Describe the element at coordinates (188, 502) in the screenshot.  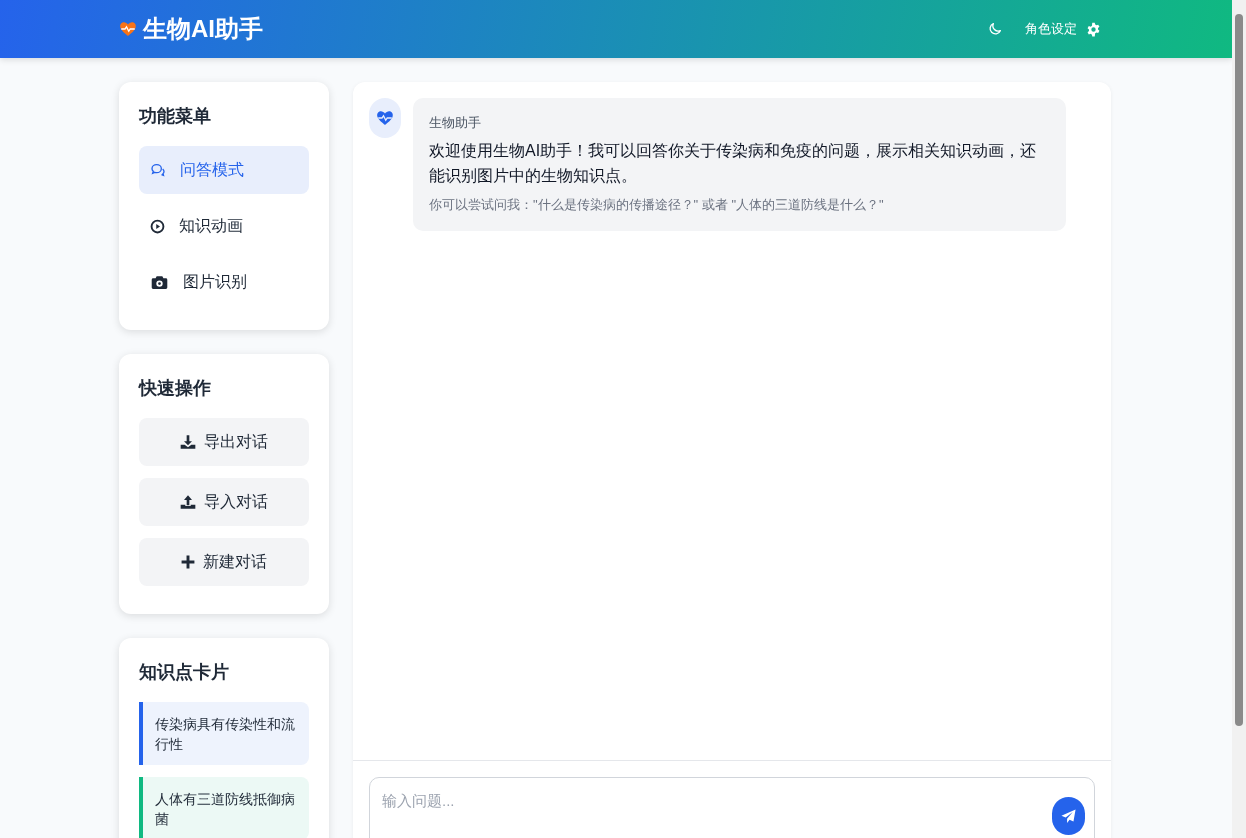
I see `upload-icon` at that location.